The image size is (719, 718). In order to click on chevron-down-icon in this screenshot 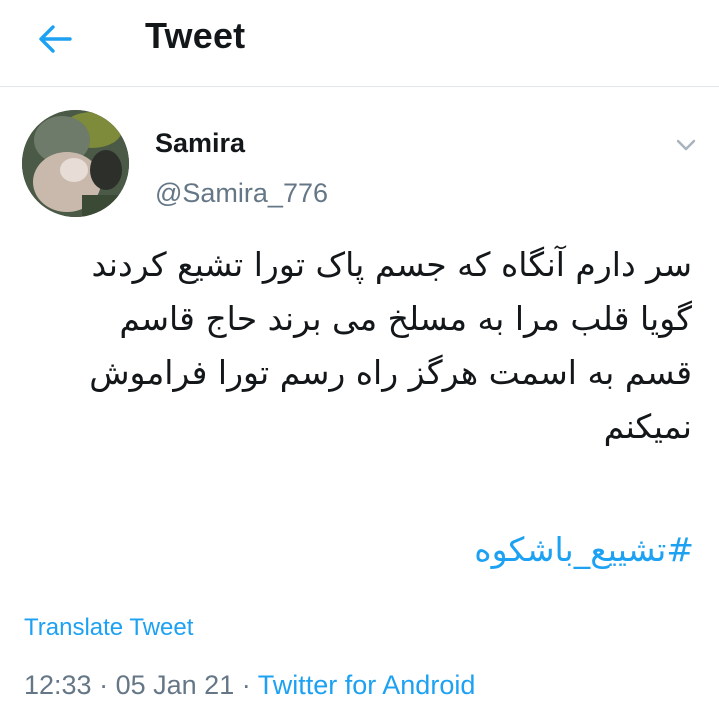, I will do `click(686, 145)`.